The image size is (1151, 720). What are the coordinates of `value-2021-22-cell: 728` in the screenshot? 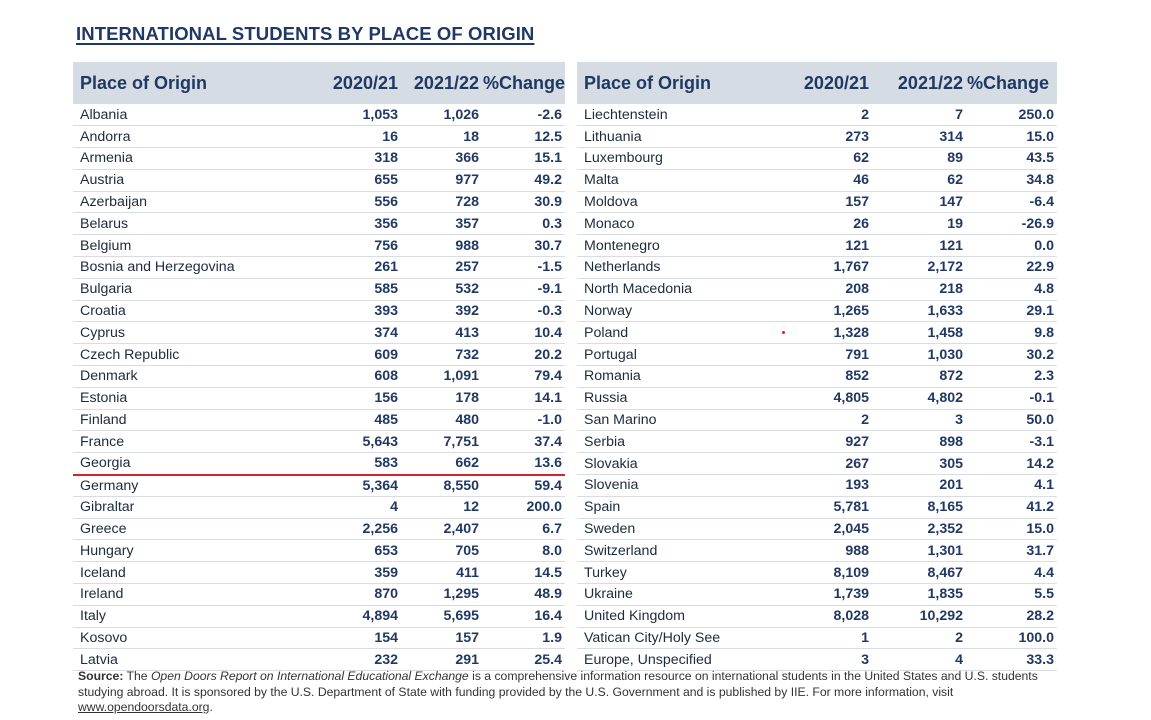 It's located at (441, 202).